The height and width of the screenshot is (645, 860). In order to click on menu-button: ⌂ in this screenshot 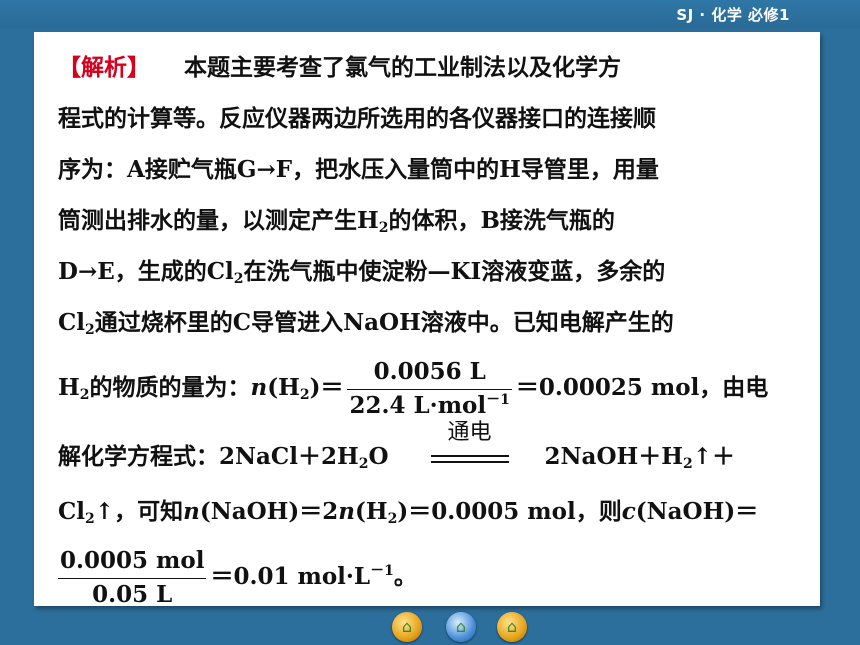, I will do `click(461, 627)`.